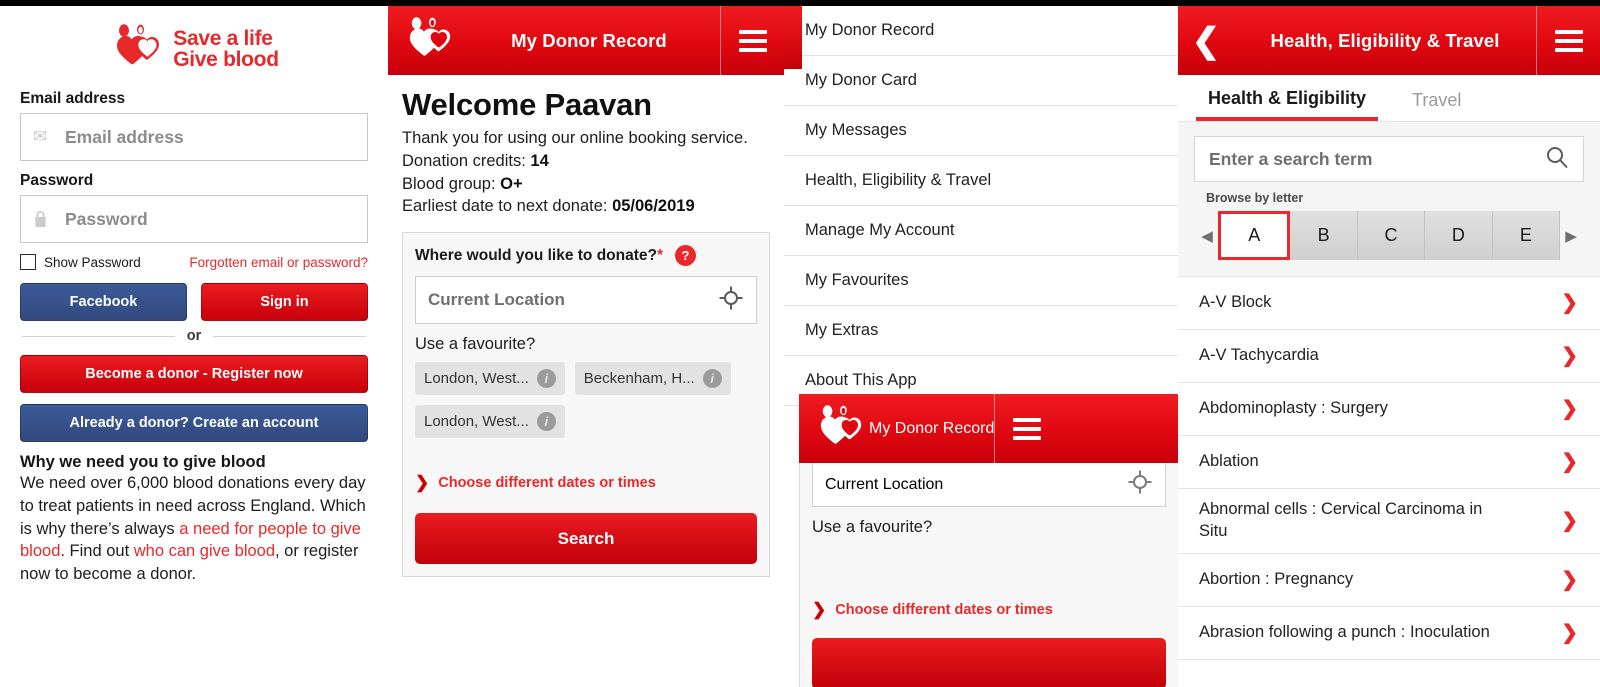  I want to click on letter-button-a: A, so click(1254, 235).